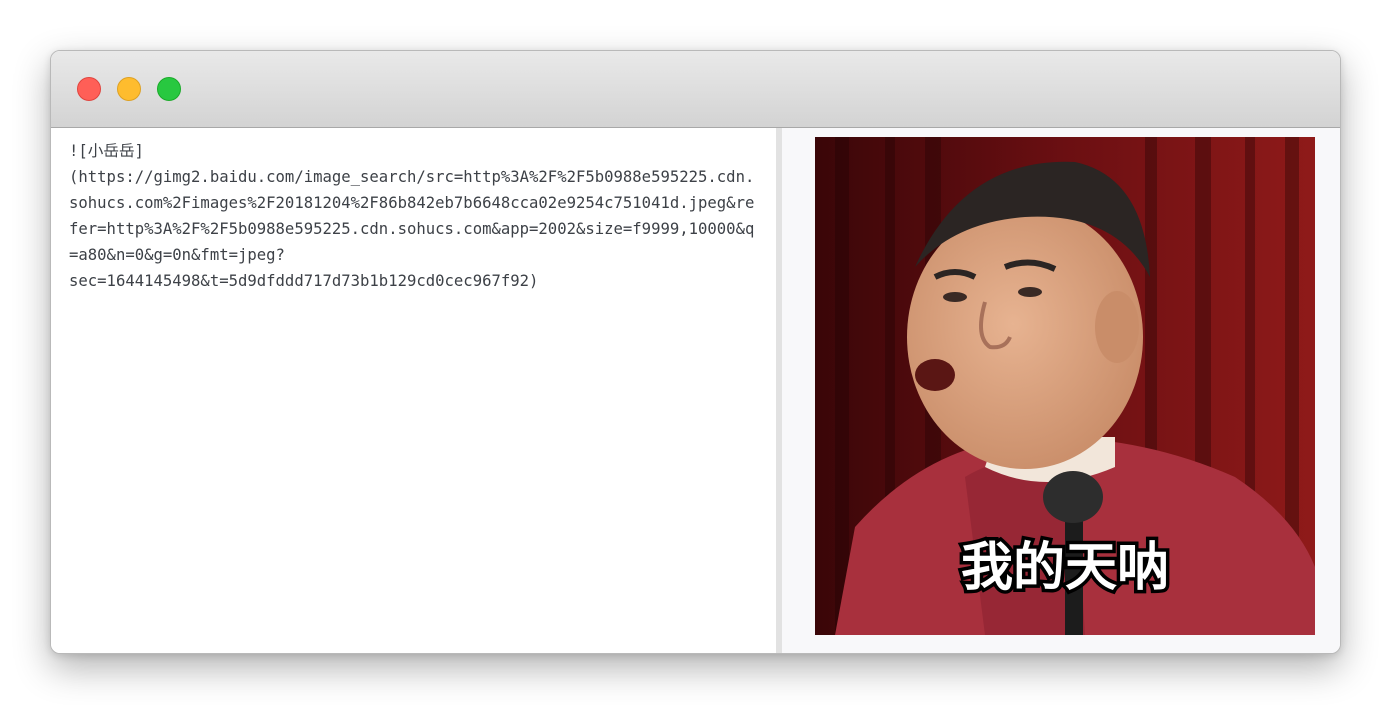  Describe the element at coordinates (695, 89) in the screenshot. I see `title-bar` at that location.